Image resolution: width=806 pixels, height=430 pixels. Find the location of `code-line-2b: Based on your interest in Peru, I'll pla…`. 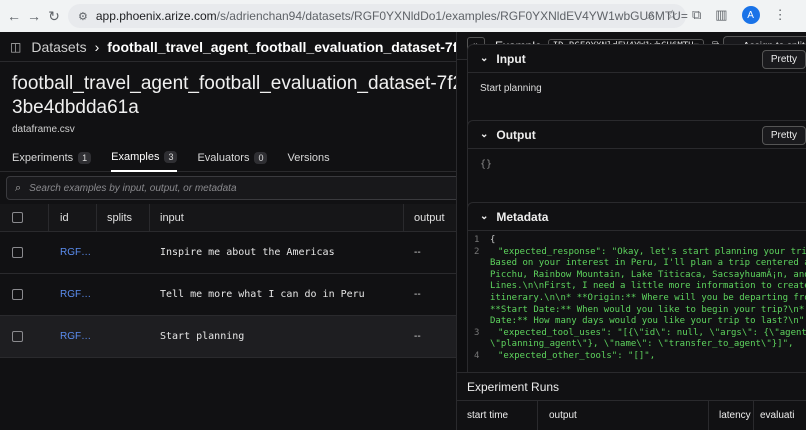

code-line-2b: Based on your interest in Peru, I'll pla… is located at coordinates (648, 263).